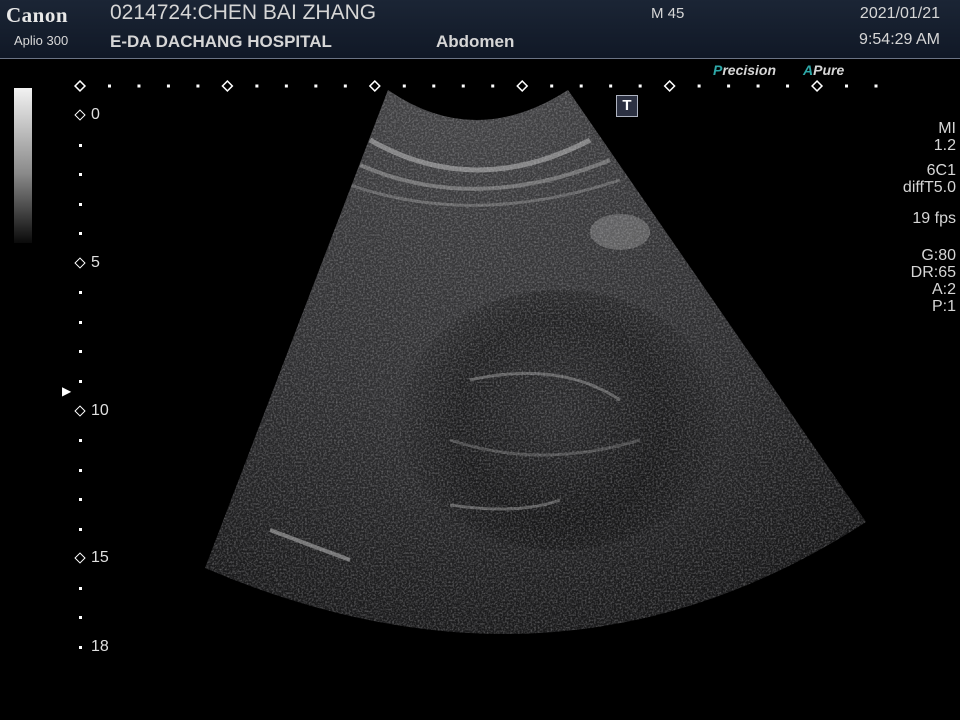 The width and height of the screenshot is (960, 720). Describe the element at coordinates (943, 306) in the screenshot. I see `p-value: P:1` at that location.